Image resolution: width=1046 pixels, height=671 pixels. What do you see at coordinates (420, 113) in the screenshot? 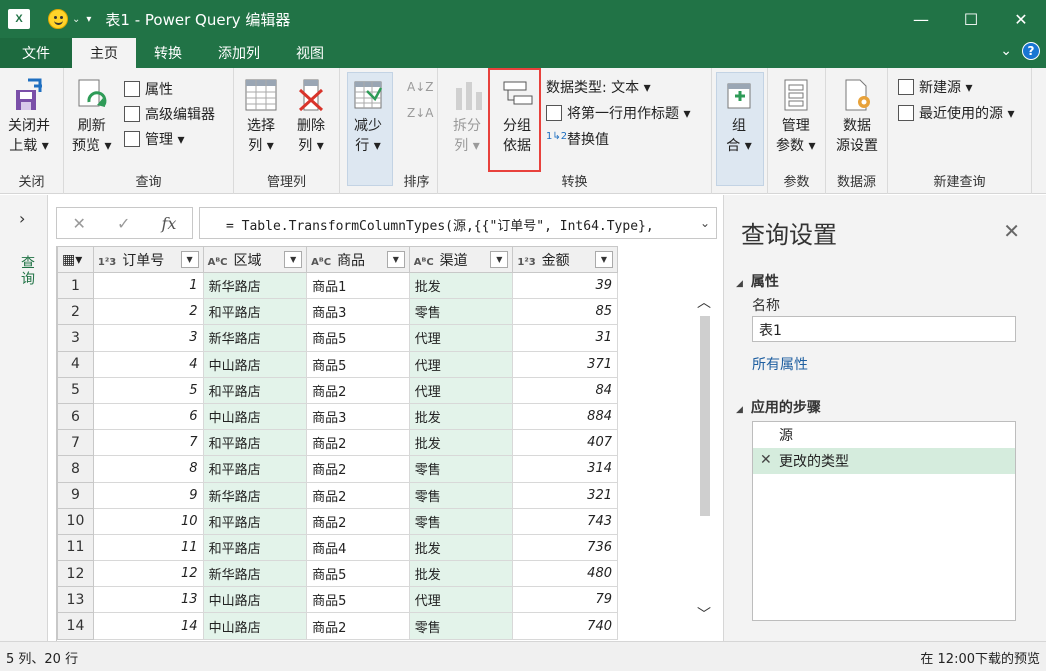
I see `sort-descending-icon: Z↓A` at bounding box center [420, 113].